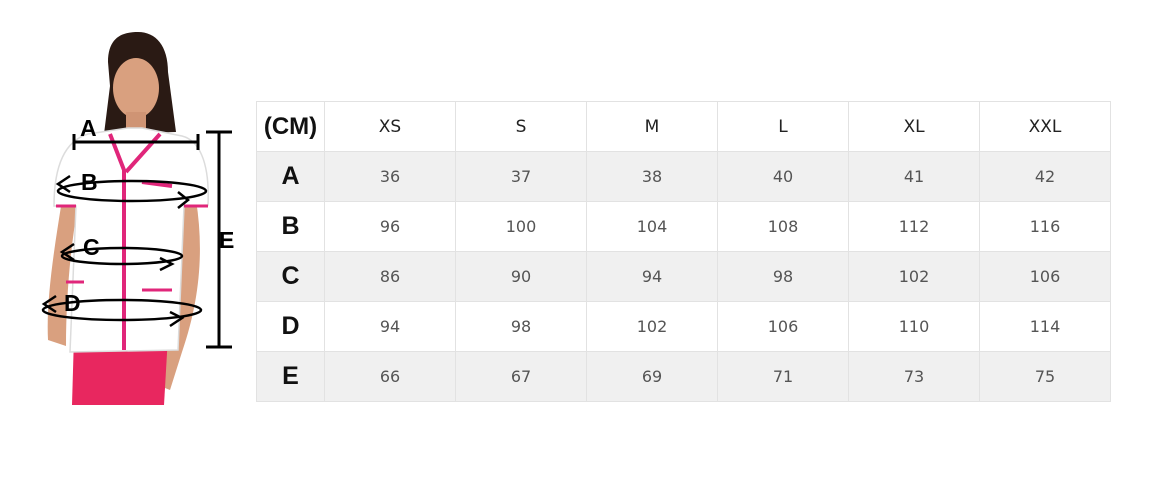  I want to click on table-cell: 41, so click(914, 176).